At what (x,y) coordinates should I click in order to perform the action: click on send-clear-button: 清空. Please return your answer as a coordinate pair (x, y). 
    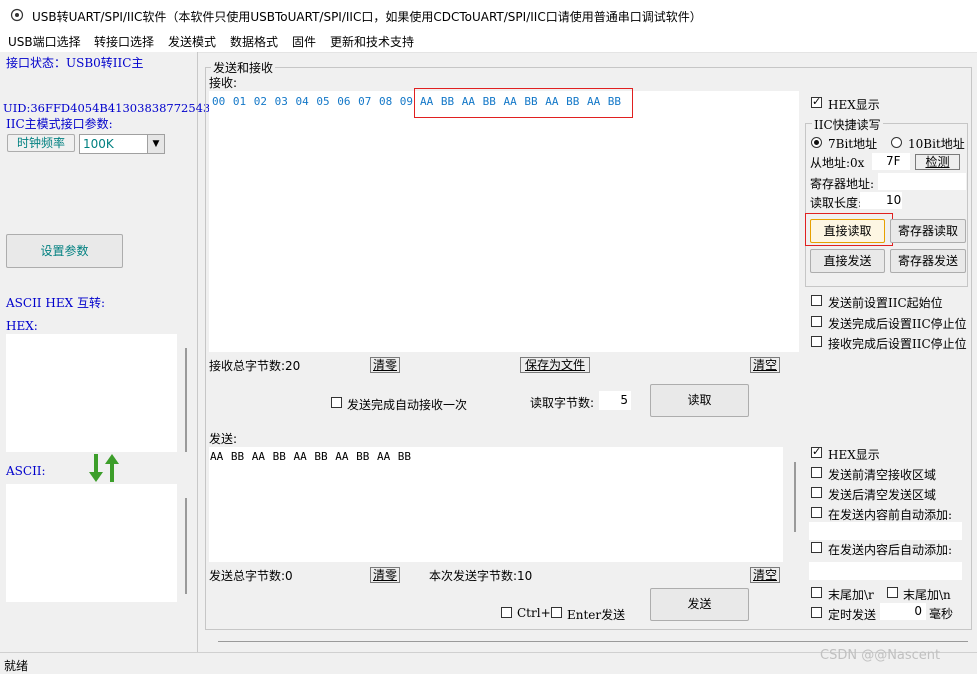
    Looking at the image, I should click on (765, 575).